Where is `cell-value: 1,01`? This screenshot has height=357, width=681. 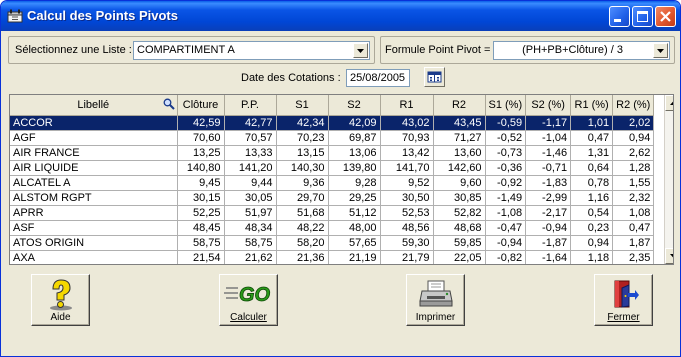
cell-value: 1,01 is located at coordinates (592, 123).